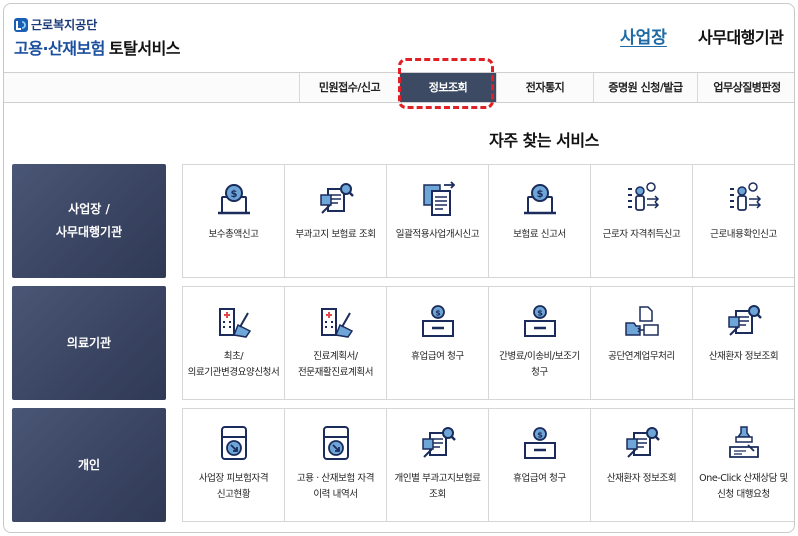  What do you see at coordinates (544, 87) in the screenshot?
I see `nav-item-e-notice: 전자통지` at bounding box center [544, 87].